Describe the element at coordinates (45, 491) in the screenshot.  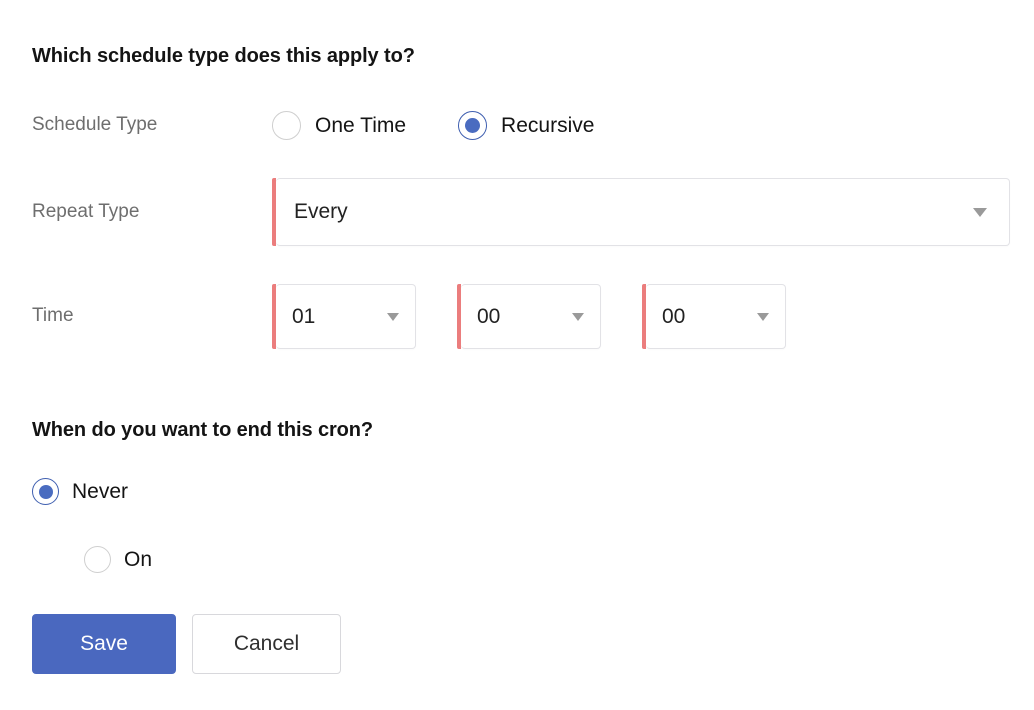
I see `radio-circle-never` at that location.